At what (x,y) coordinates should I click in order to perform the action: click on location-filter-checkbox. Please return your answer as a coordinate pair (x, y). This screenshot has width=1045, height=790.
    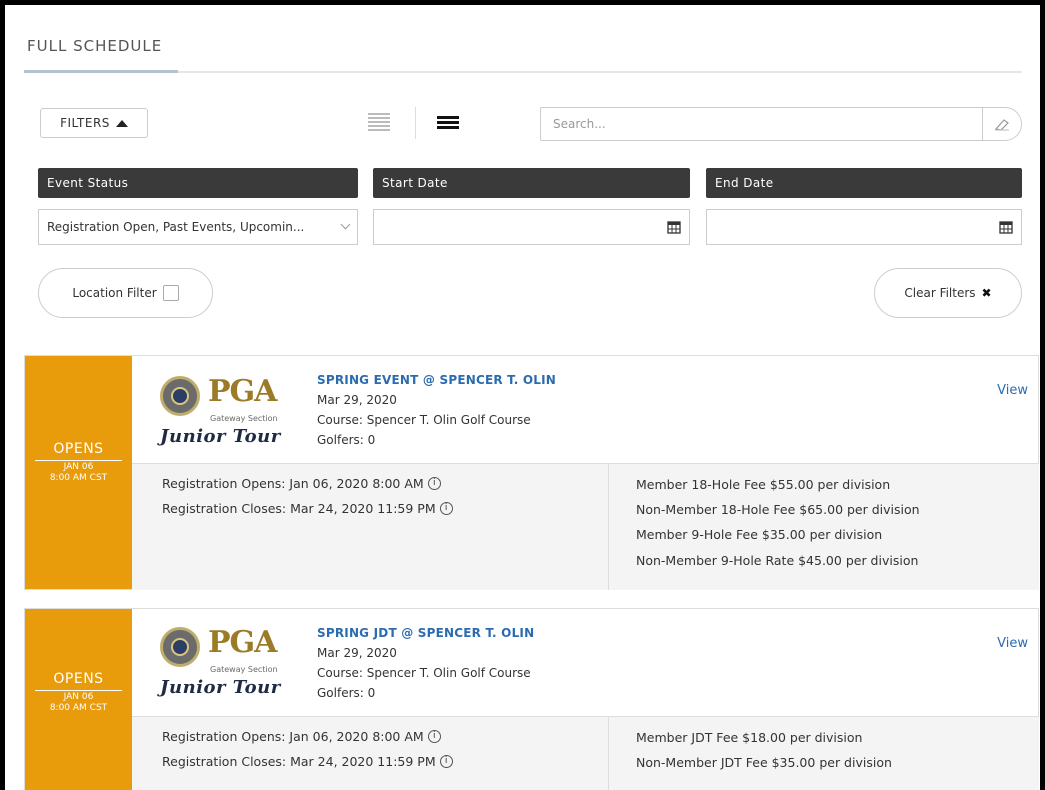
    Looking at the image, I should click on (170, 293).